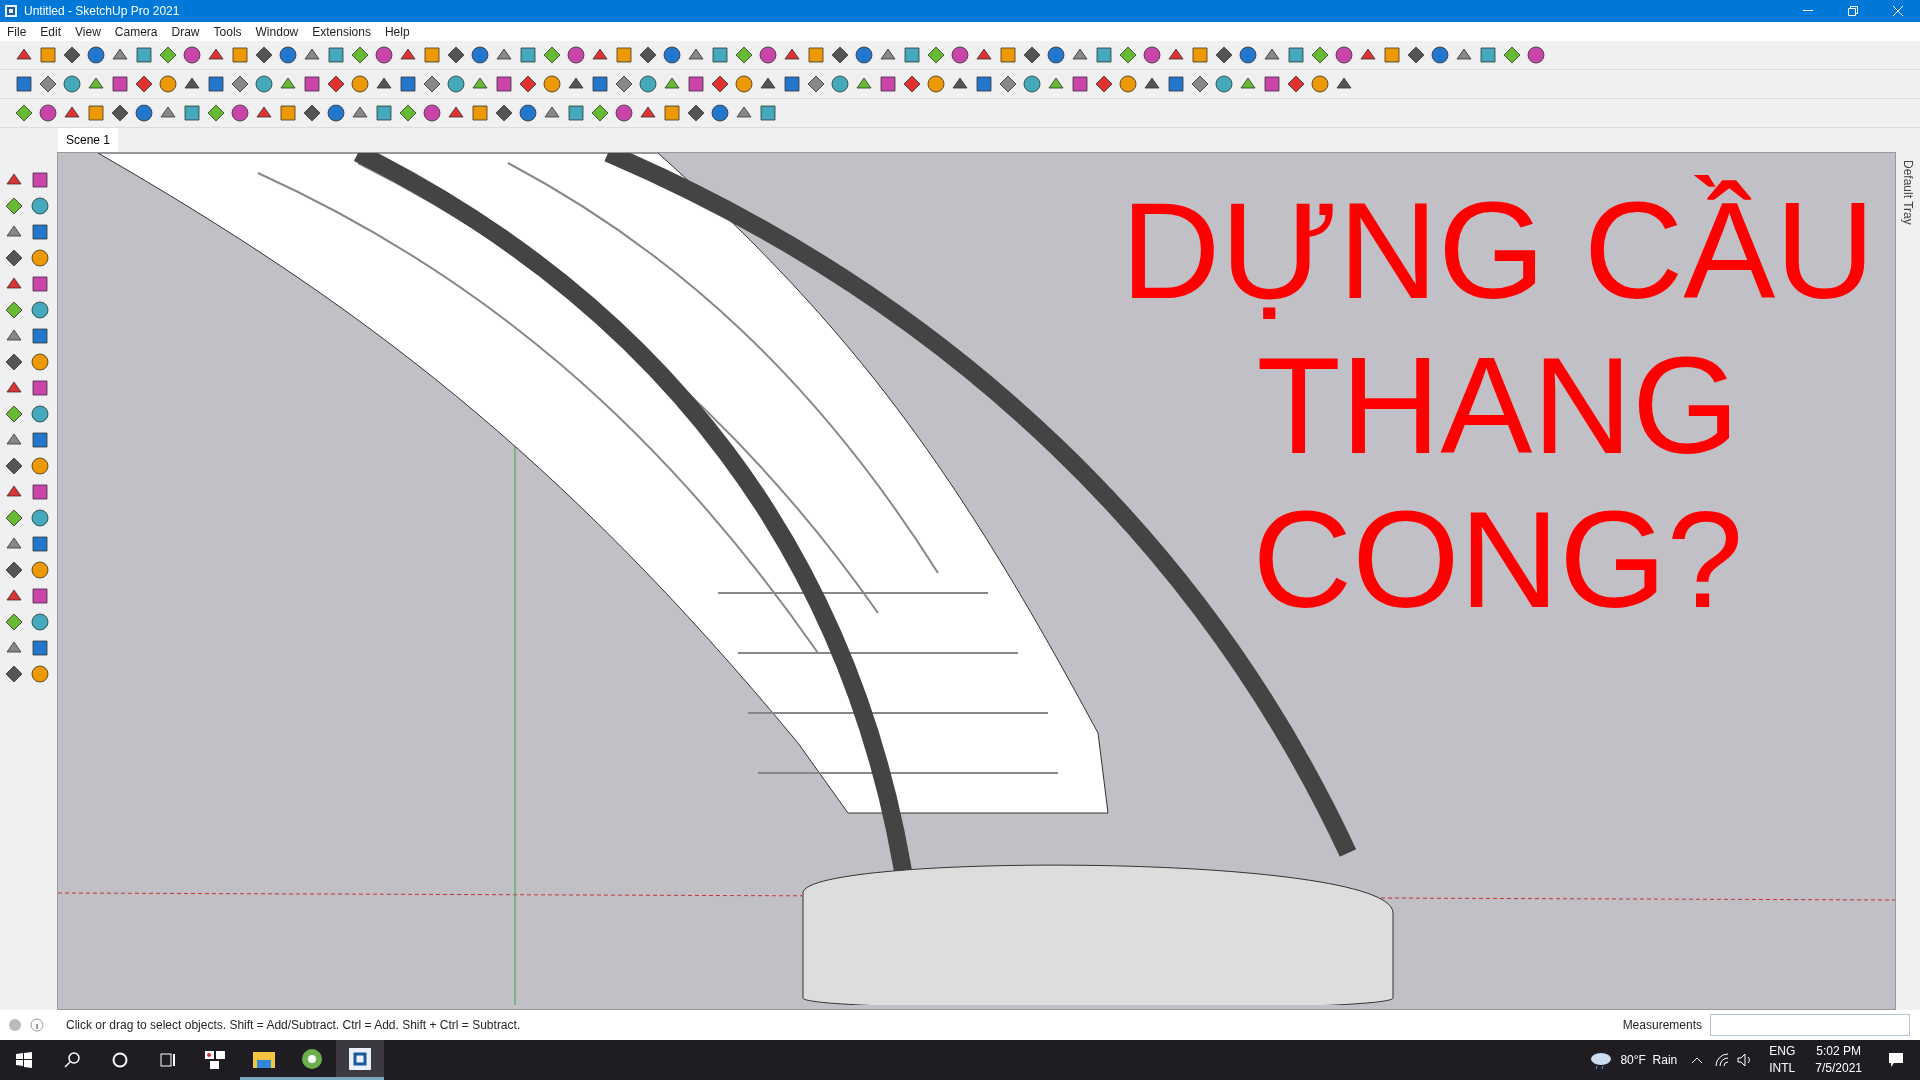 The width and height of the screenshot is (1920, 1080). What do you see at coordinates (1649, 1060) in the screenshot?
I see `weather-text: 80°F Rain` at bounding box center [1649, 1060].